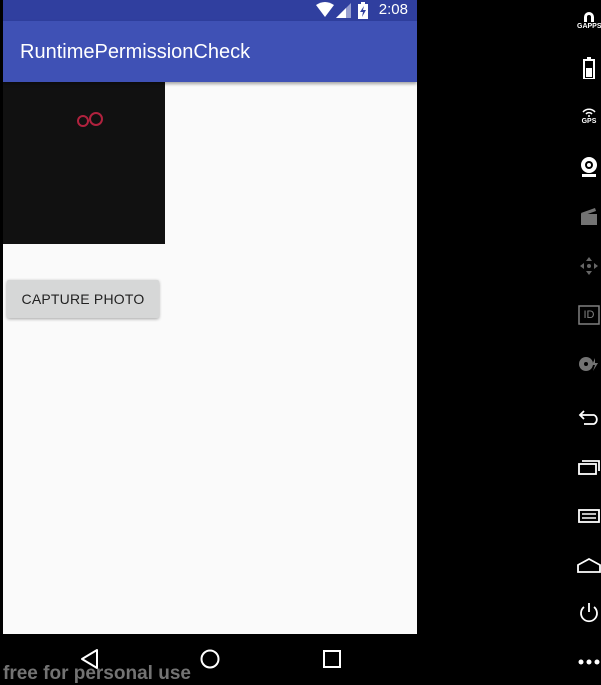  I want to click on battery-charging-icon, so click(363, 10).